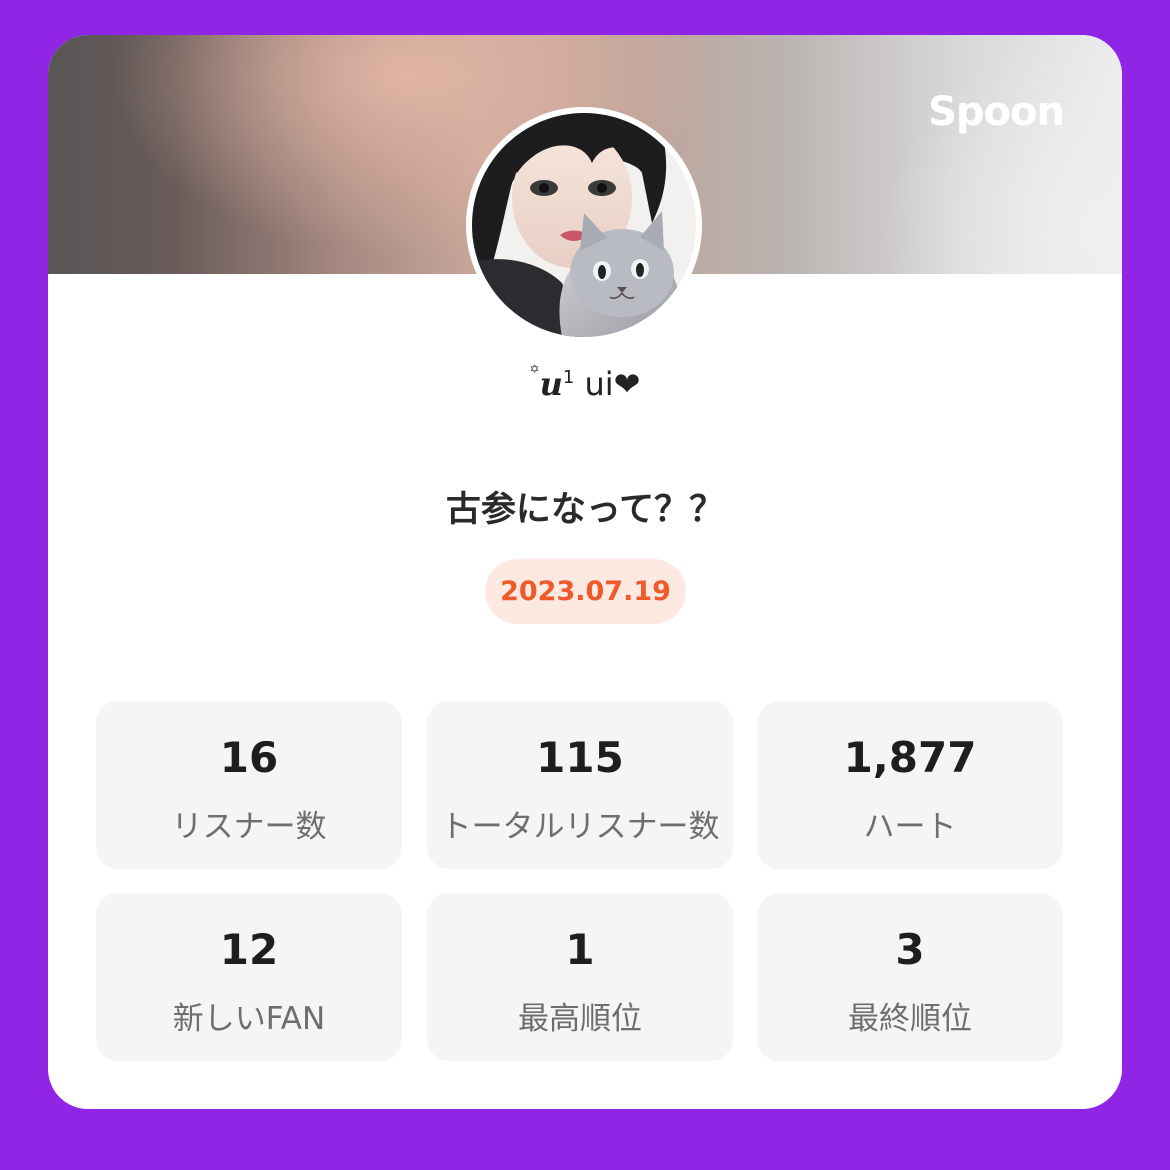  I want to click on stat-label: 最終順位, so click(910, 1019).